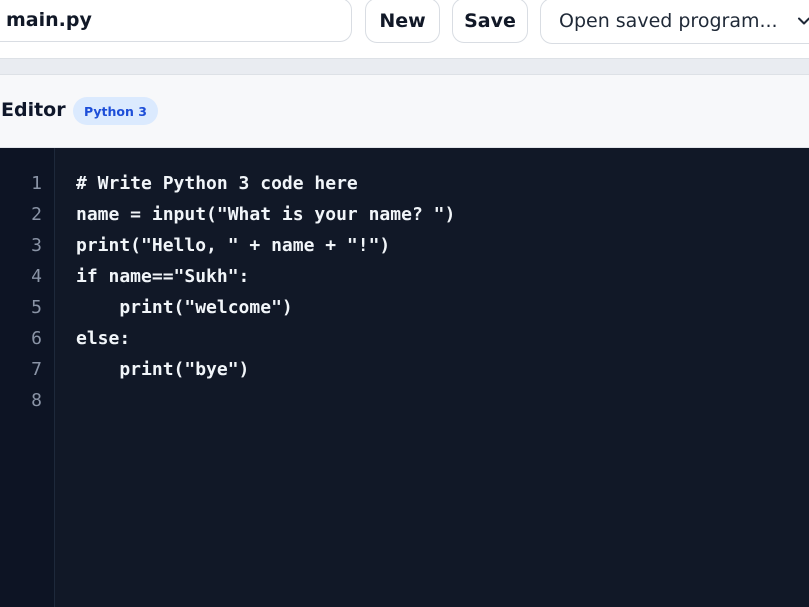  What do you see at coordinates (184, 307) in the screenshot?
I see `code-line: print("welcome")` at bounding box center [184, 307].